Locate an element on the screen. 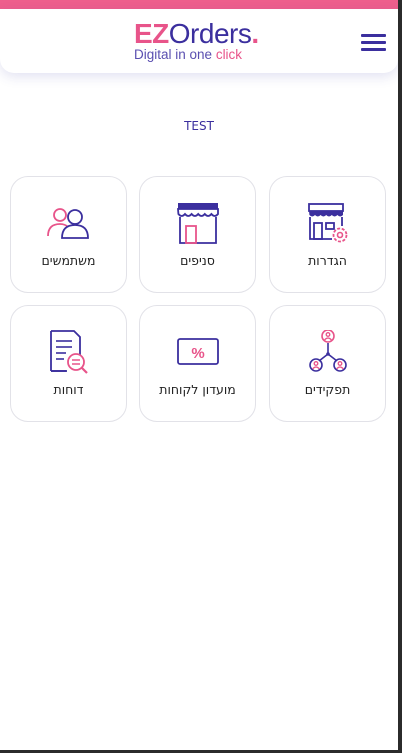  logo-tagline: Digital in one click is located at coordinates (188, 54).